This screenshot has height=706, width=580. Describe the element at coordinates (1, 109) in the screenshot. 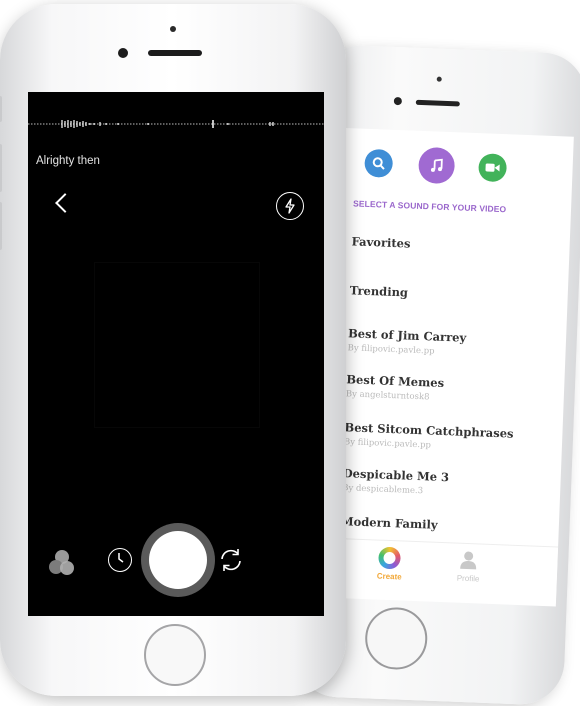

I see `mute-switch` at that location.